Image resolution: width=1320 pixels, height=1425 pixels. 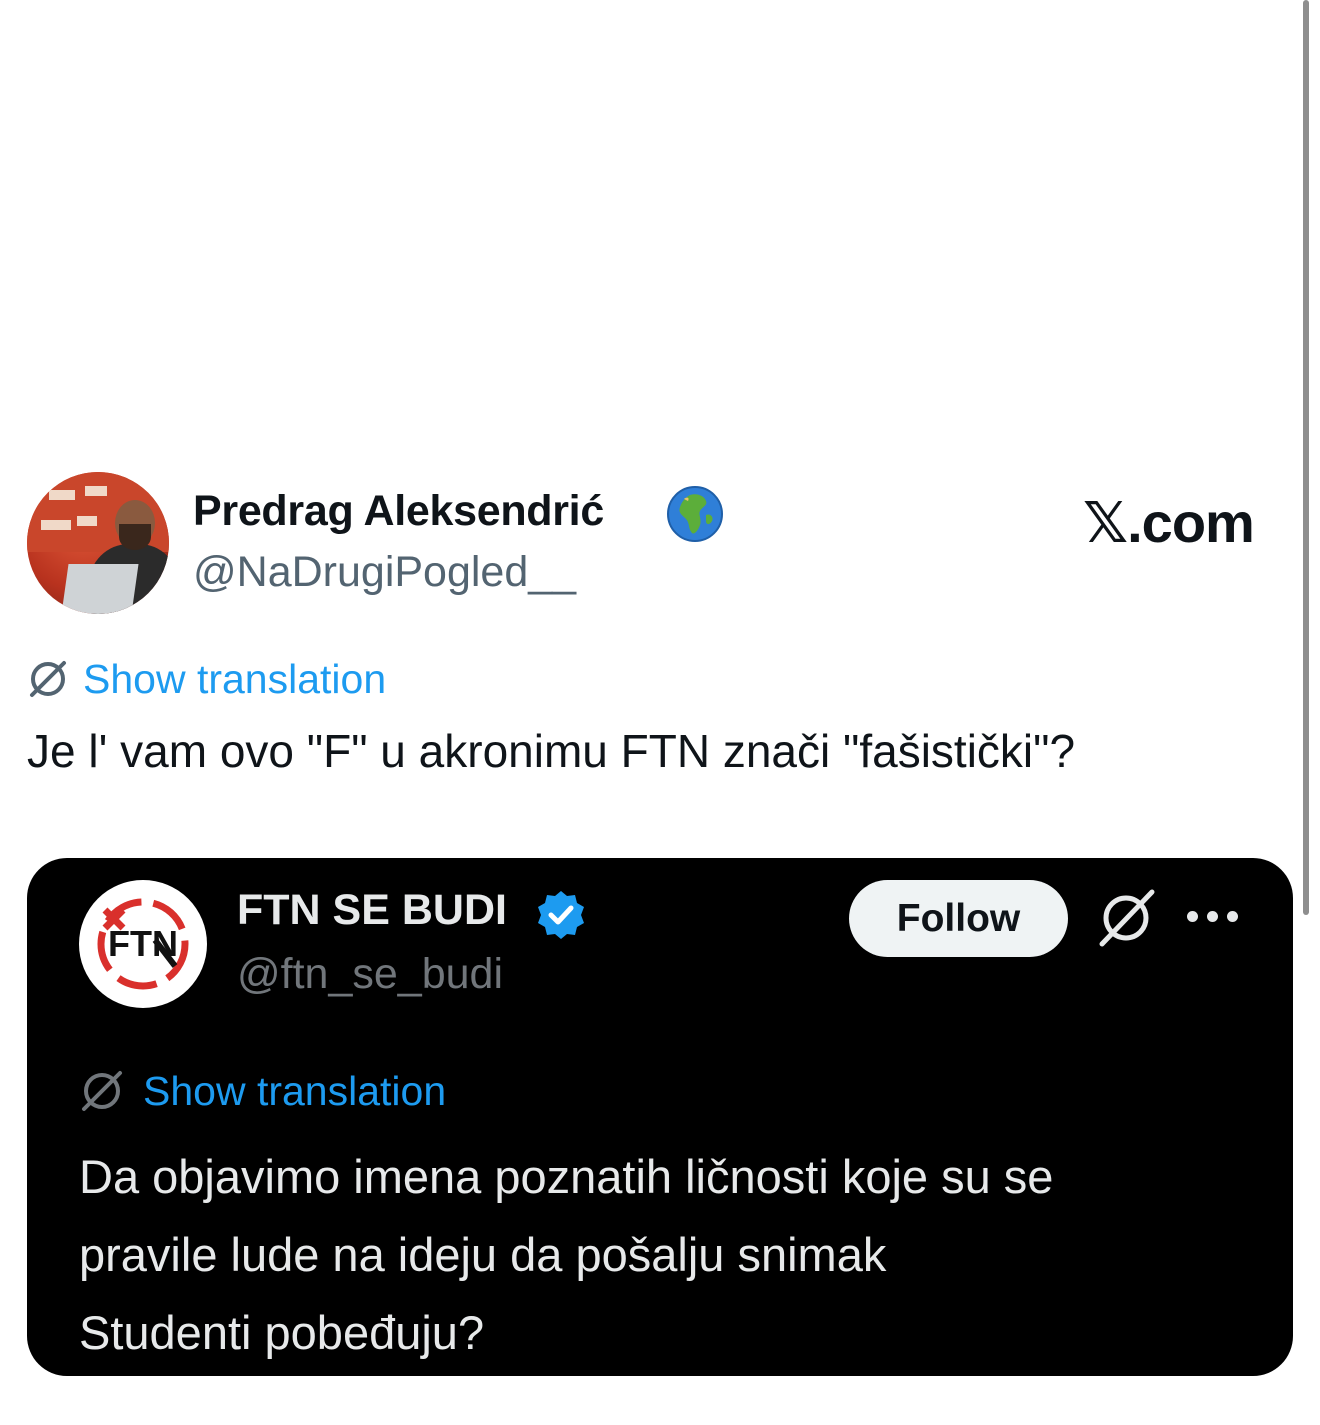 I want to click on x-com-brand: 𝕏.com, so click(x=1169, y=522).